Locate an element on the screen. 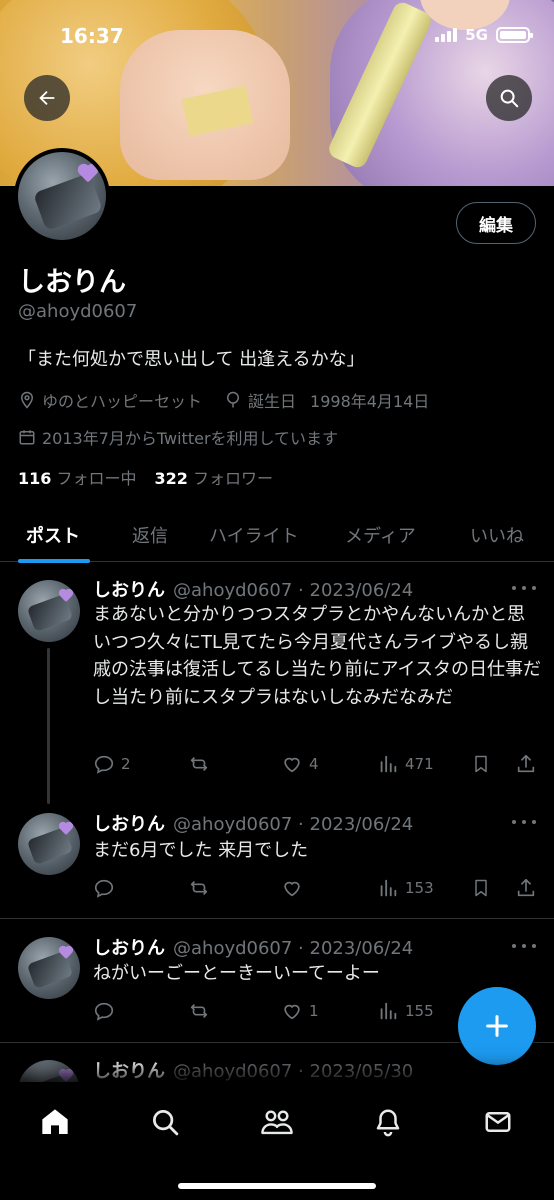 Image resolution: width=554 pixels, height=1200 pixels. tab-likes: いいね is located at coordinates (497, 535).